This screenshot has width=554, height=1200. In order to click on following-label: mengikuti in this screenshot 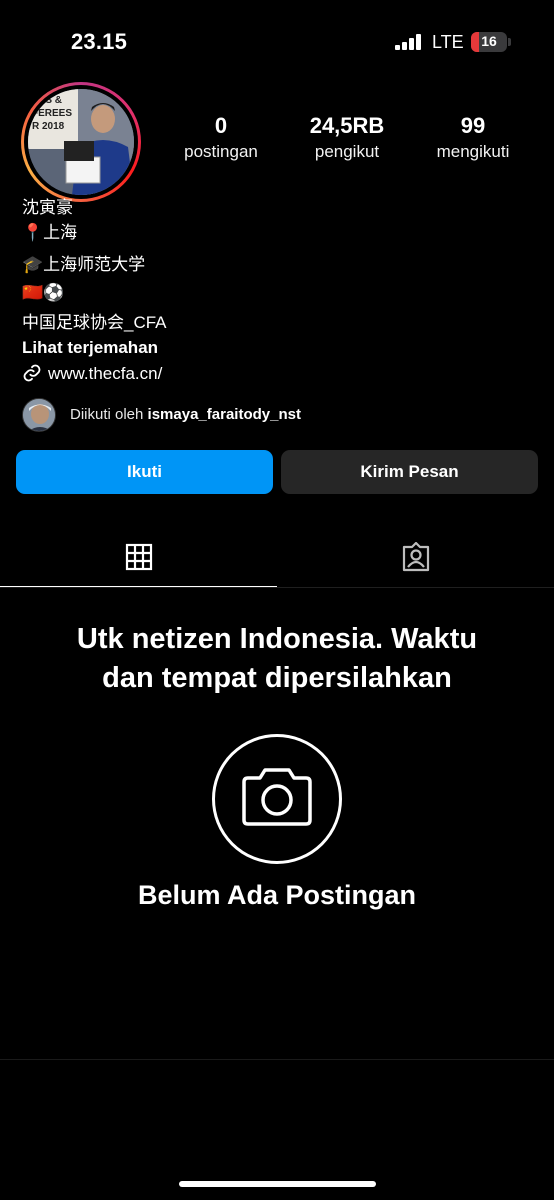, I will do `click(473, 151)`.